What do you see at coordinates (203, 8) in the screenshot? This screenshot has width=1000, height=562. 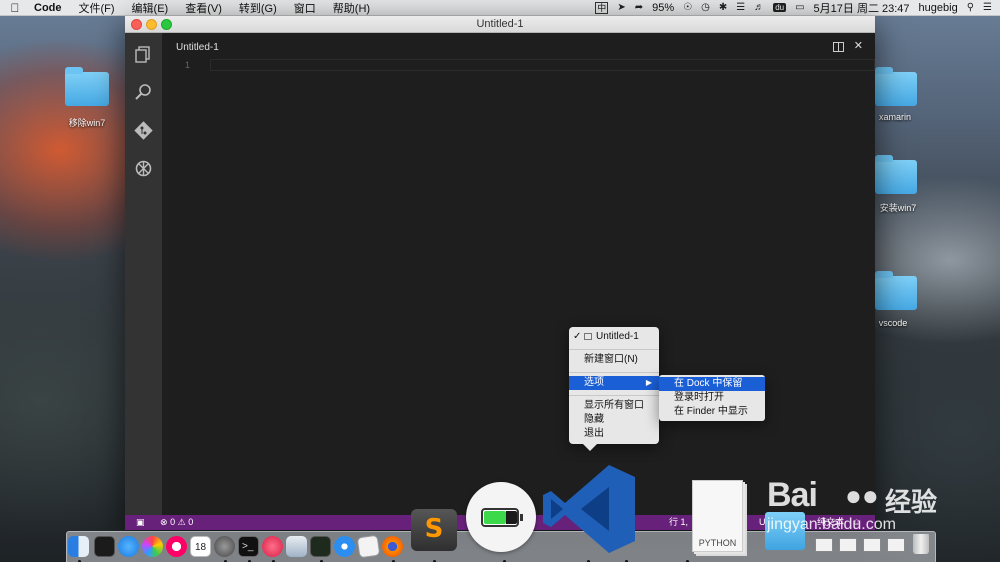 I see `menu-view: 查看(V)` at bounding box center [203, 8].